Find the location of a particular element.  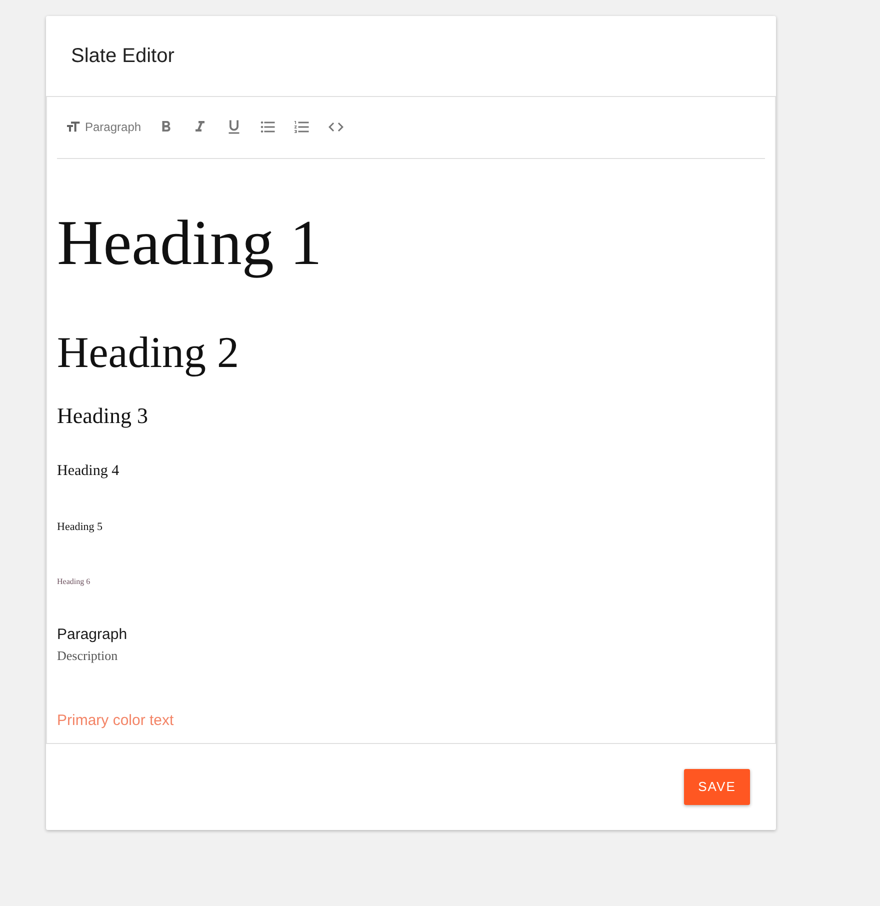

heading-text: Heading 3 is located at coordinates (102, 416).